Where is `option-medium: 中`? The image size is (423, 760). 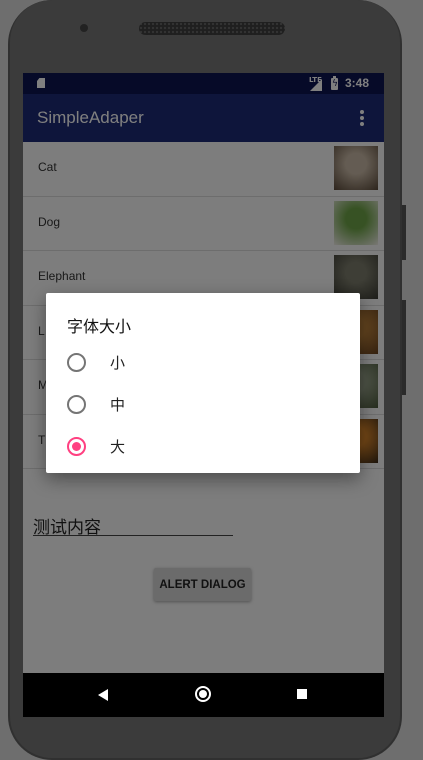
option-medium: 中 is located at coordinates (207, 406).